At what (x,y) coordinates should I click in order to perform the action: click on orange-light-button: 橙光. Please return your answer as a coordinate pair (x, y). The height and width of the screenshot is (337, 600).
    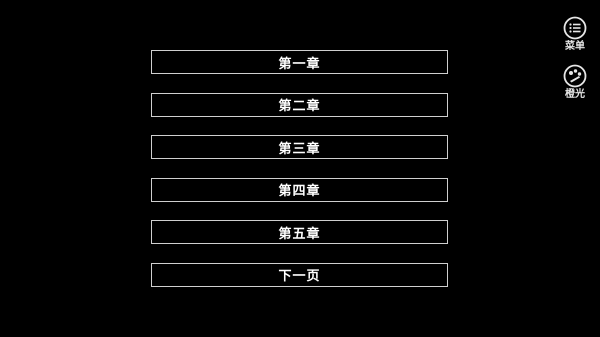
    Looking at the image, I should click on (575, 82).